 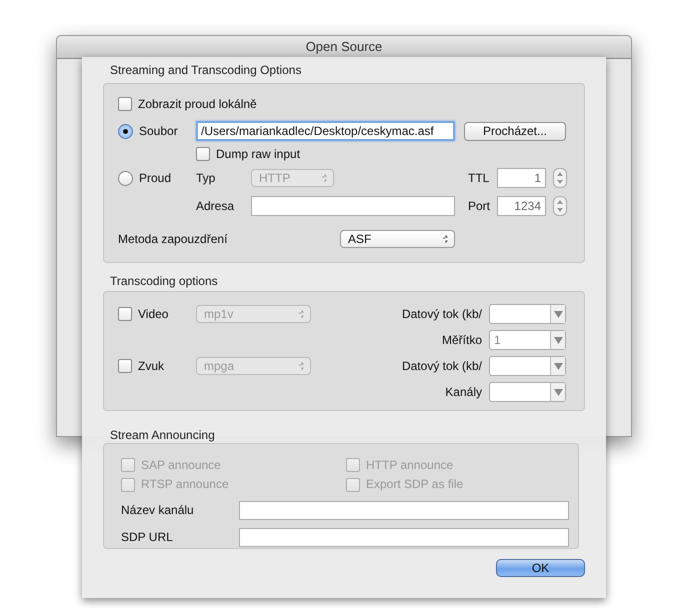 What do you see at coordinates (258, 154) in the screenshot?
I see `checkbox-label: Dump raw input` at bounding box center [258, 154].